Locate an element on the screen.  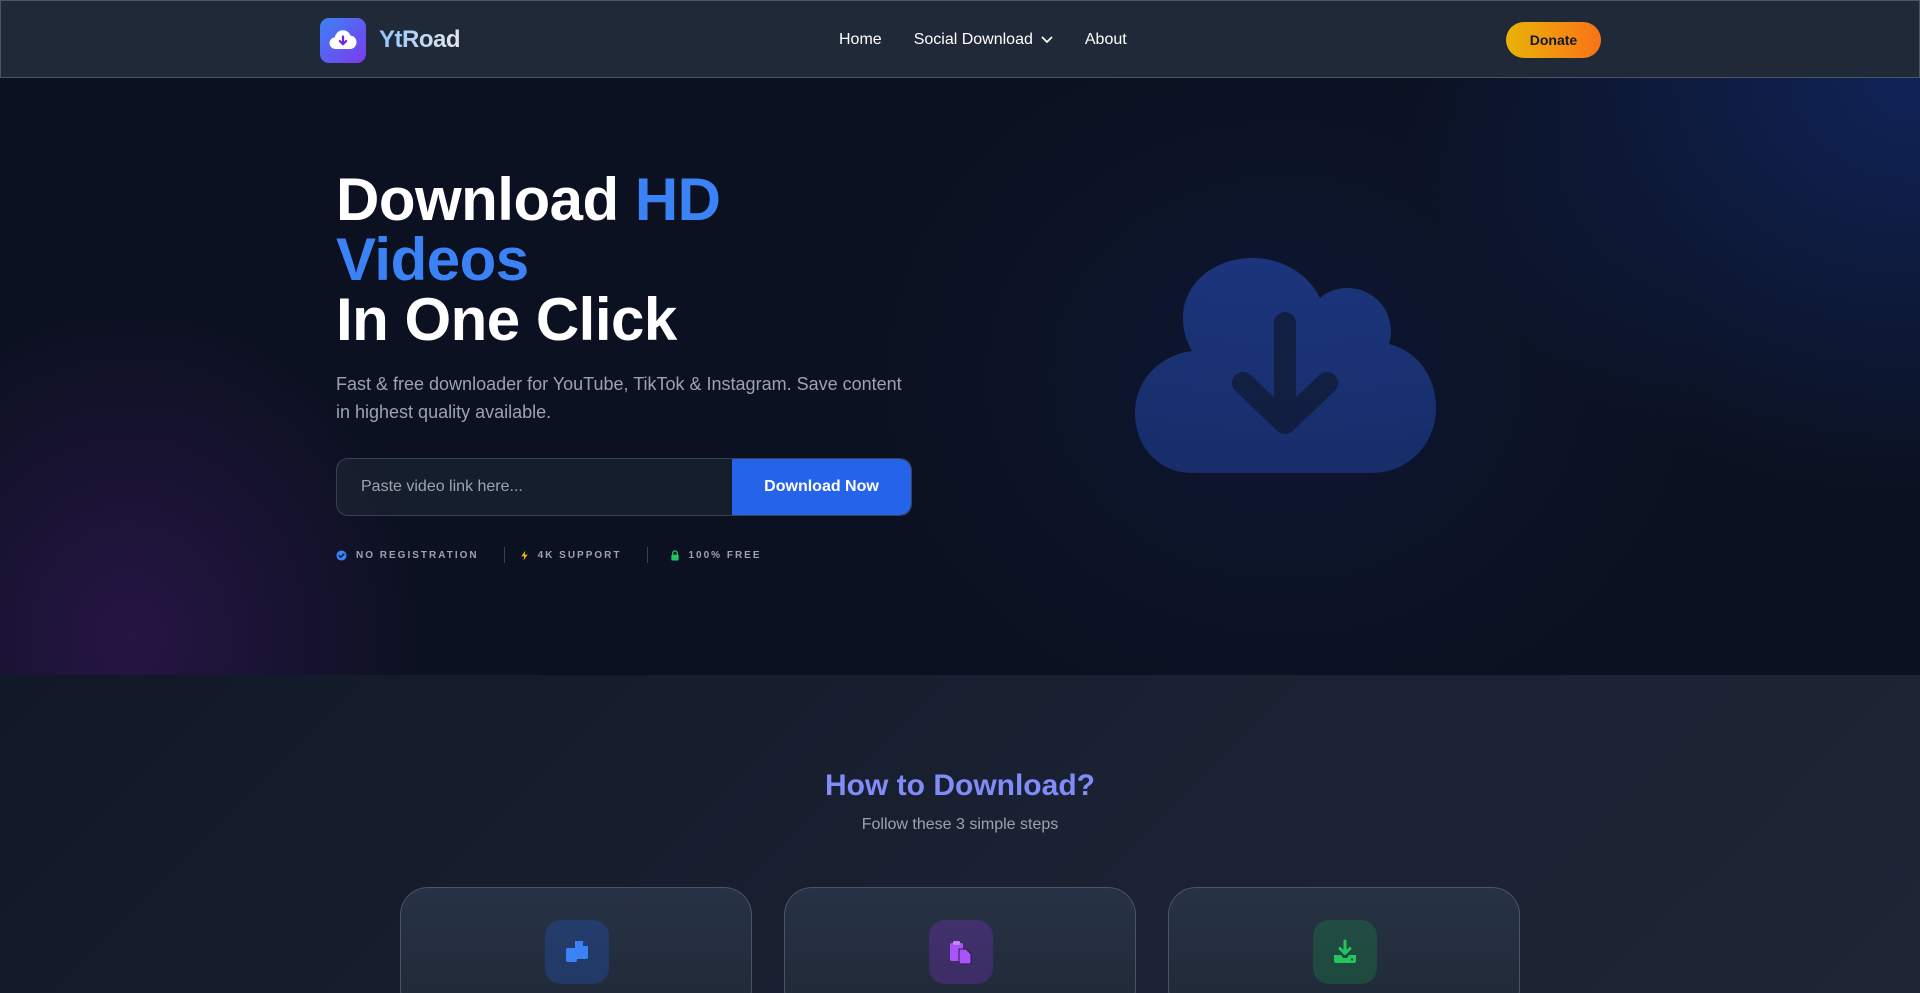
feature-badges: NO REGISTRATION 4K SUPPORT 100% FREE is located at coordinates (549, 555).